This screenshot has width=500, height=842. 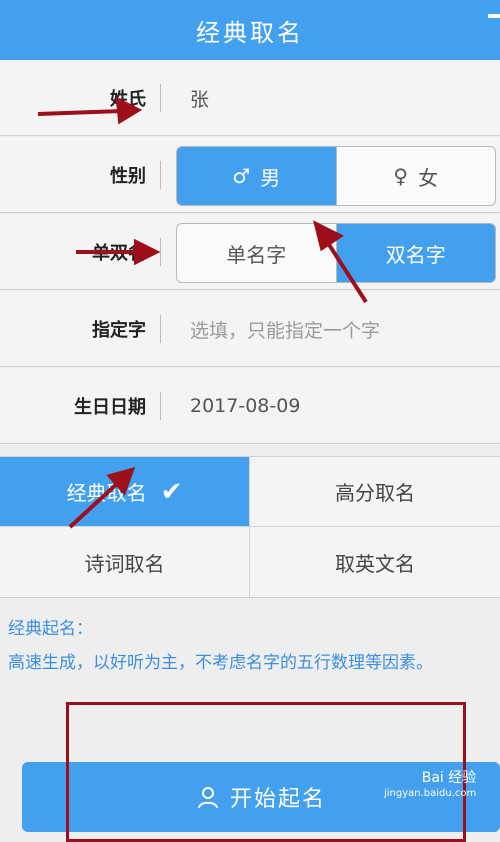 I want to click on female-symbol-icon: ♀, so click(x=401, y=176).